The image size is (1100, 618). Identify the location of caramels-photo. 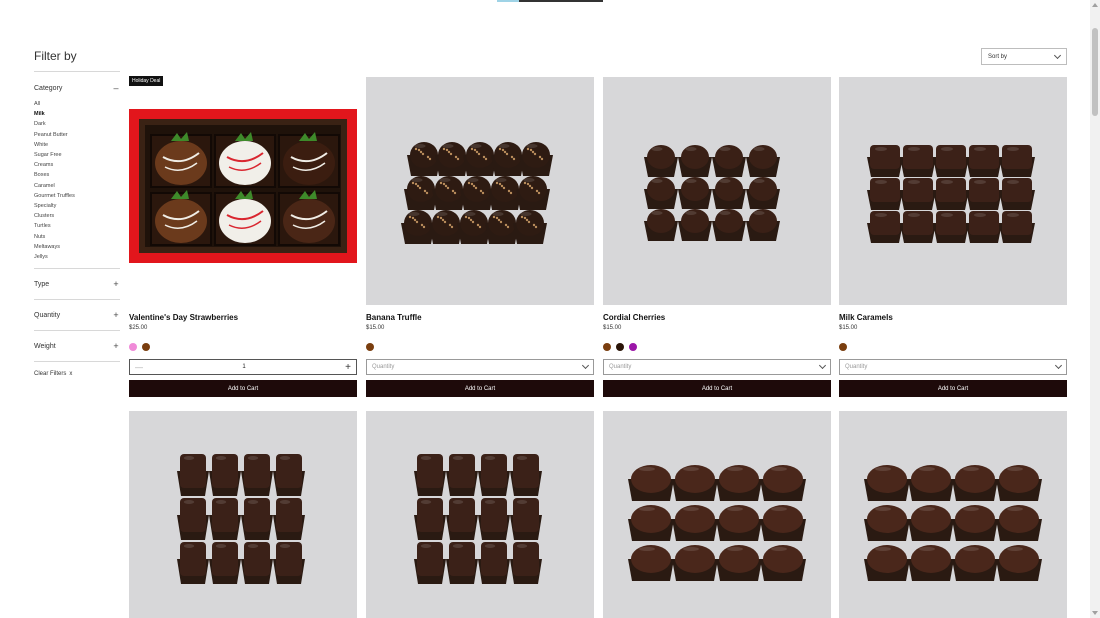
(951, 194).